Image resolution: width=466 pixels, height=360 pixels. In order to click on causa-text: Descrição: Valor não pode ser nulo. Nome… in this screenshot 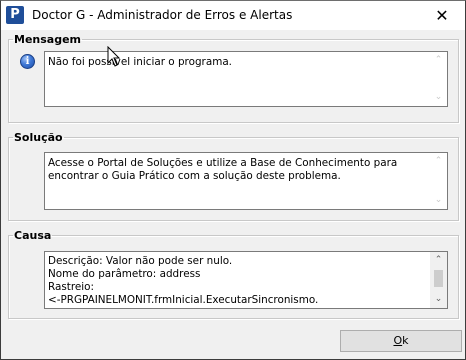, I will do `click(183, 280)`.